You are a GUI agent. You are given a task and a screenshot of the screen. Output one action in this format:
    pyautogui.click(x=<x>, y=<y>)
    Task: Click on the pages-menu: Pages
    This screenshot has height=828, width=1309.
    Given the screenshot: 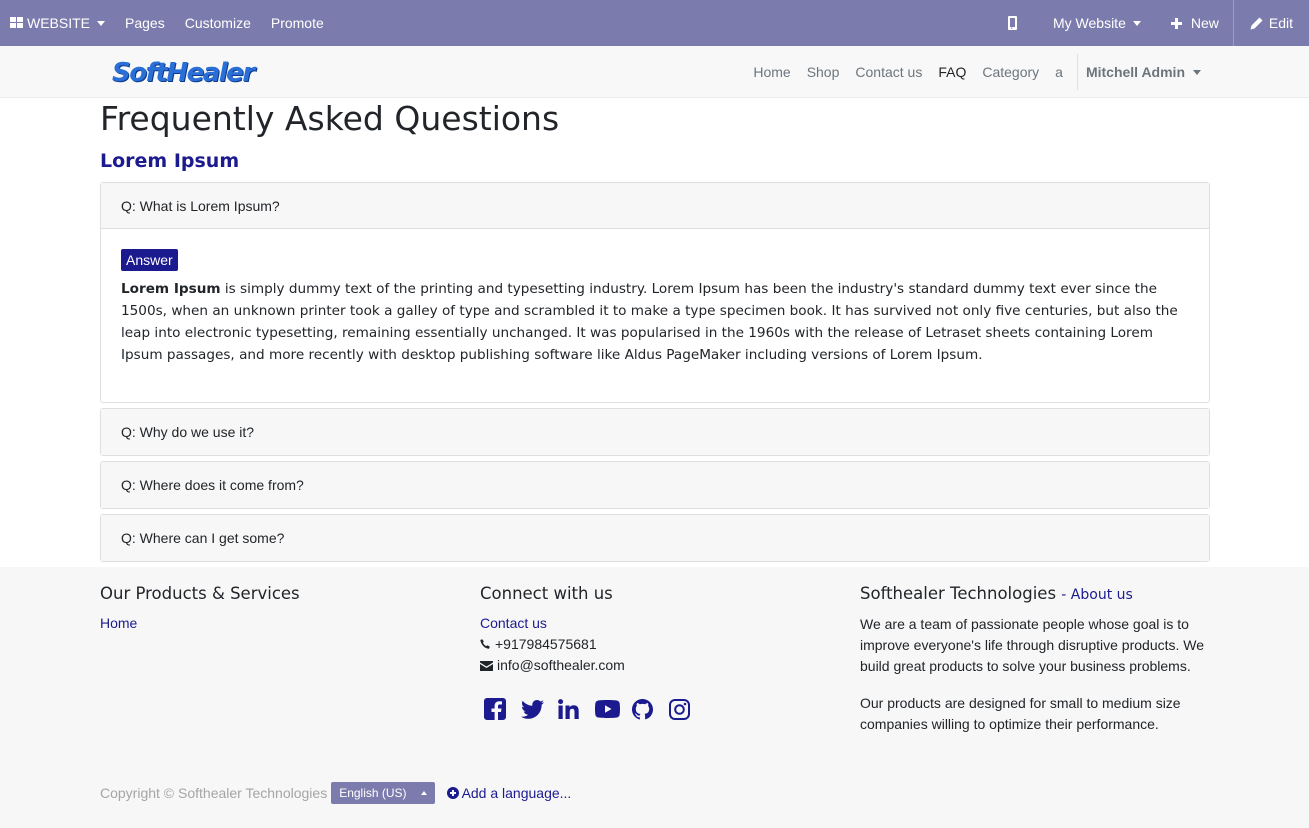 What is the action you would take?
    pyautogui.click(x=145, y=23)
    